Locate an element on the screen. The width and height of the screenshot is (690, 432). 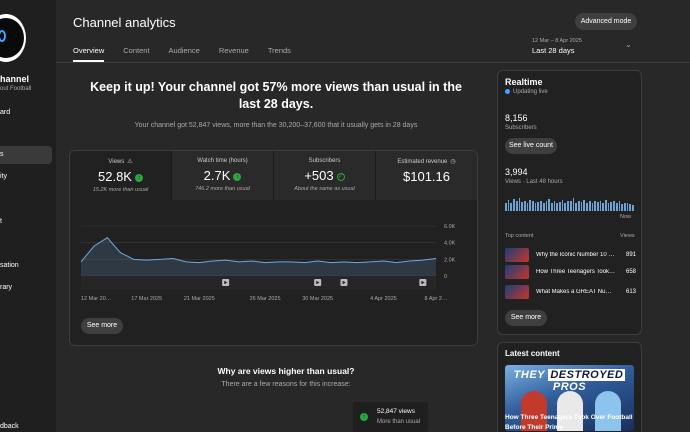
live-dot-icon is located at coordinates (507, 91).